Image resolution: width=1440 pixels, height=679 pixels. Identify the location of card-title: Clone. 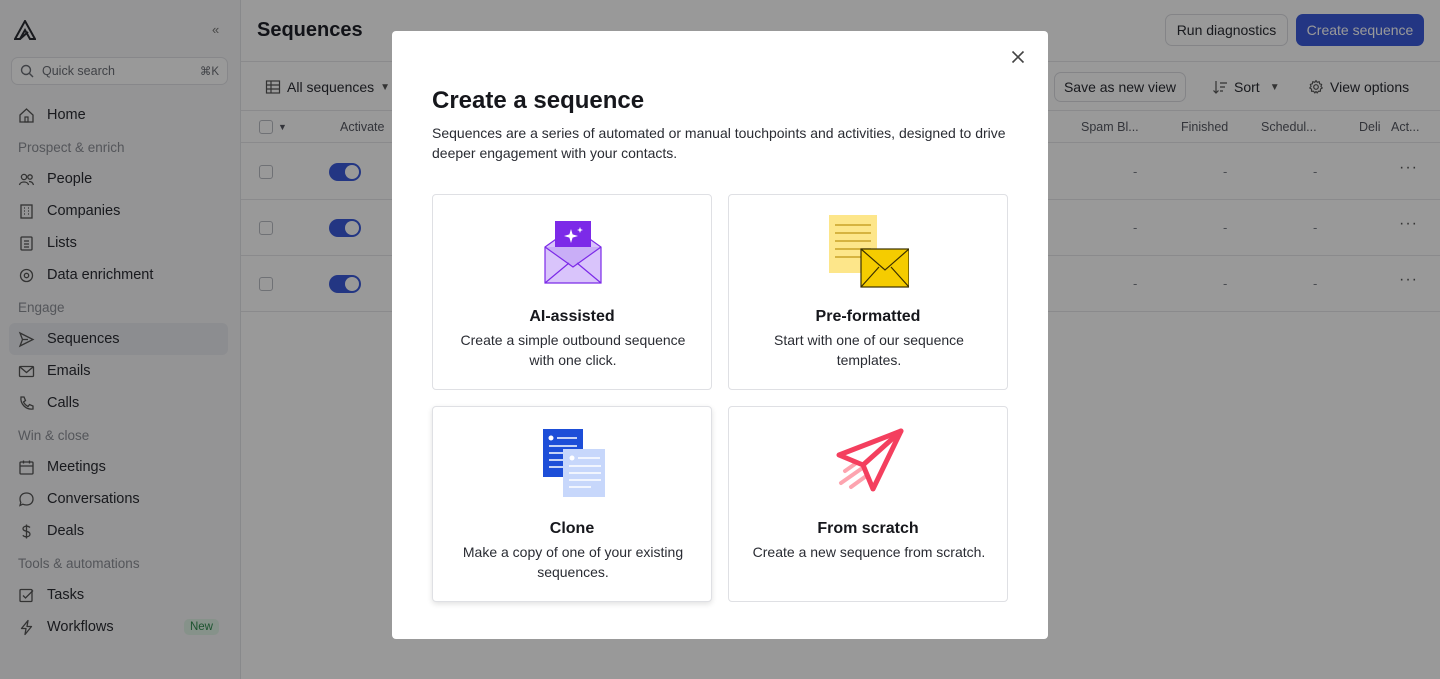
(572, 528).